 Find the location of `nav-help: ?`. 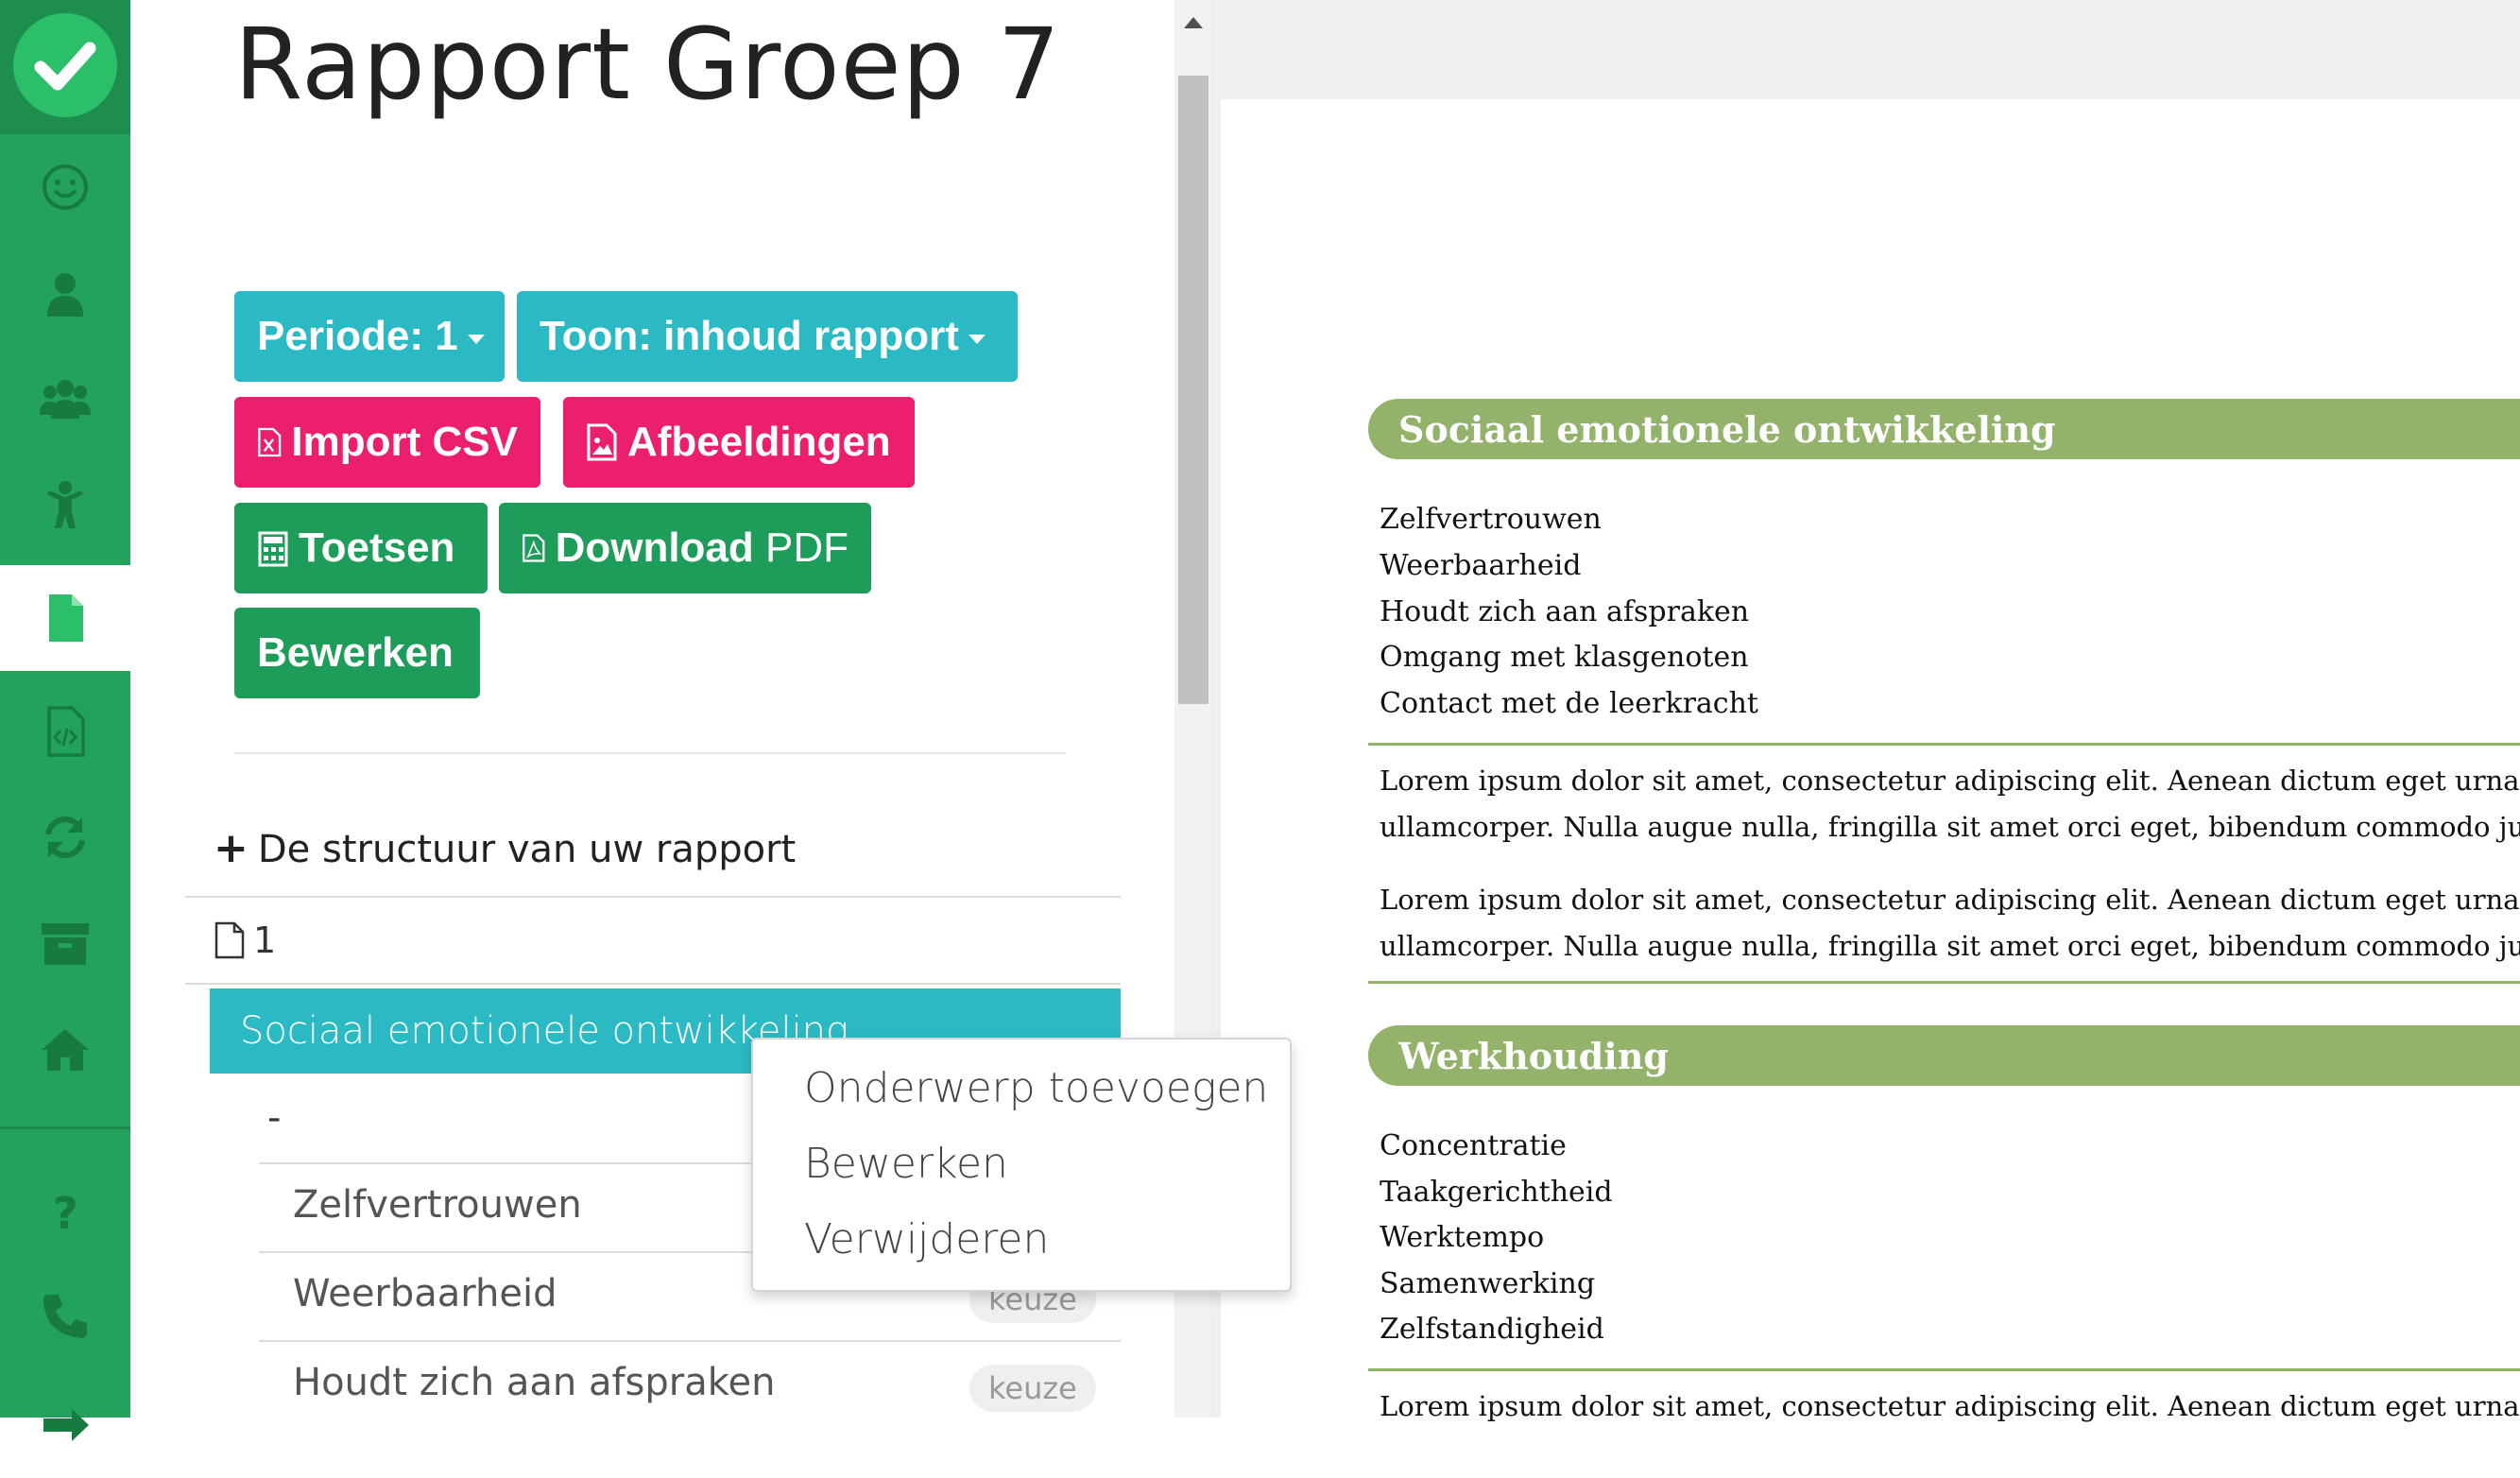

nav-help: ? is located at coordinates (65, 1210).